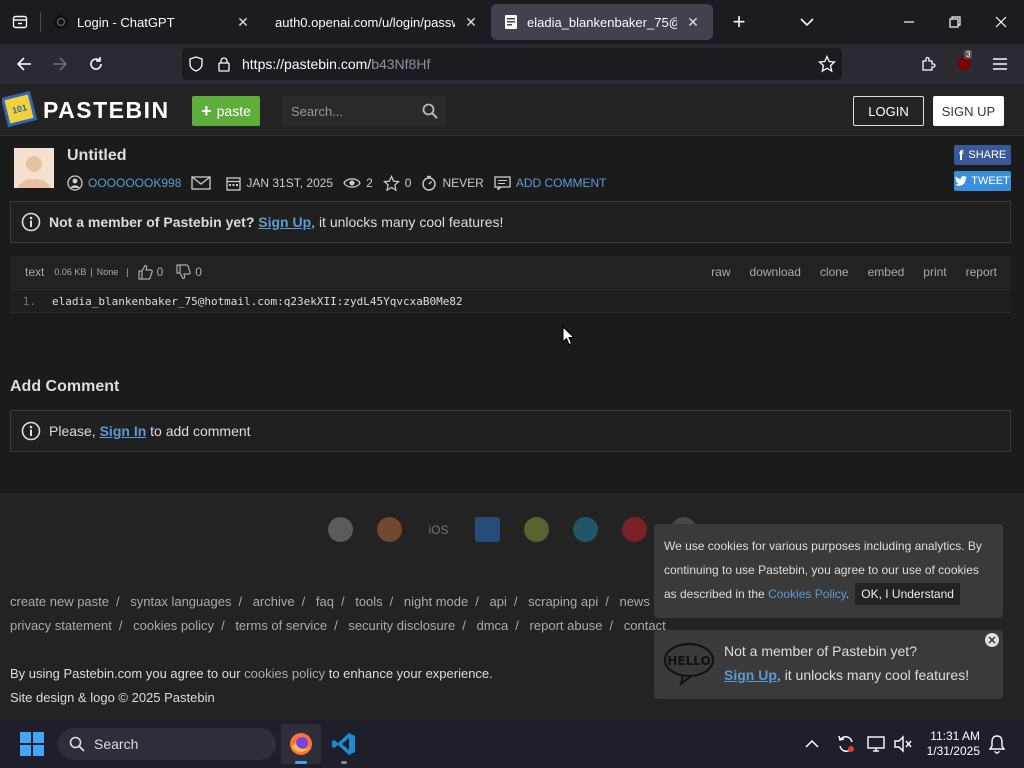 This screenshot has height=768, width=1024. I want to click on lock-icon, so click(224, 64).